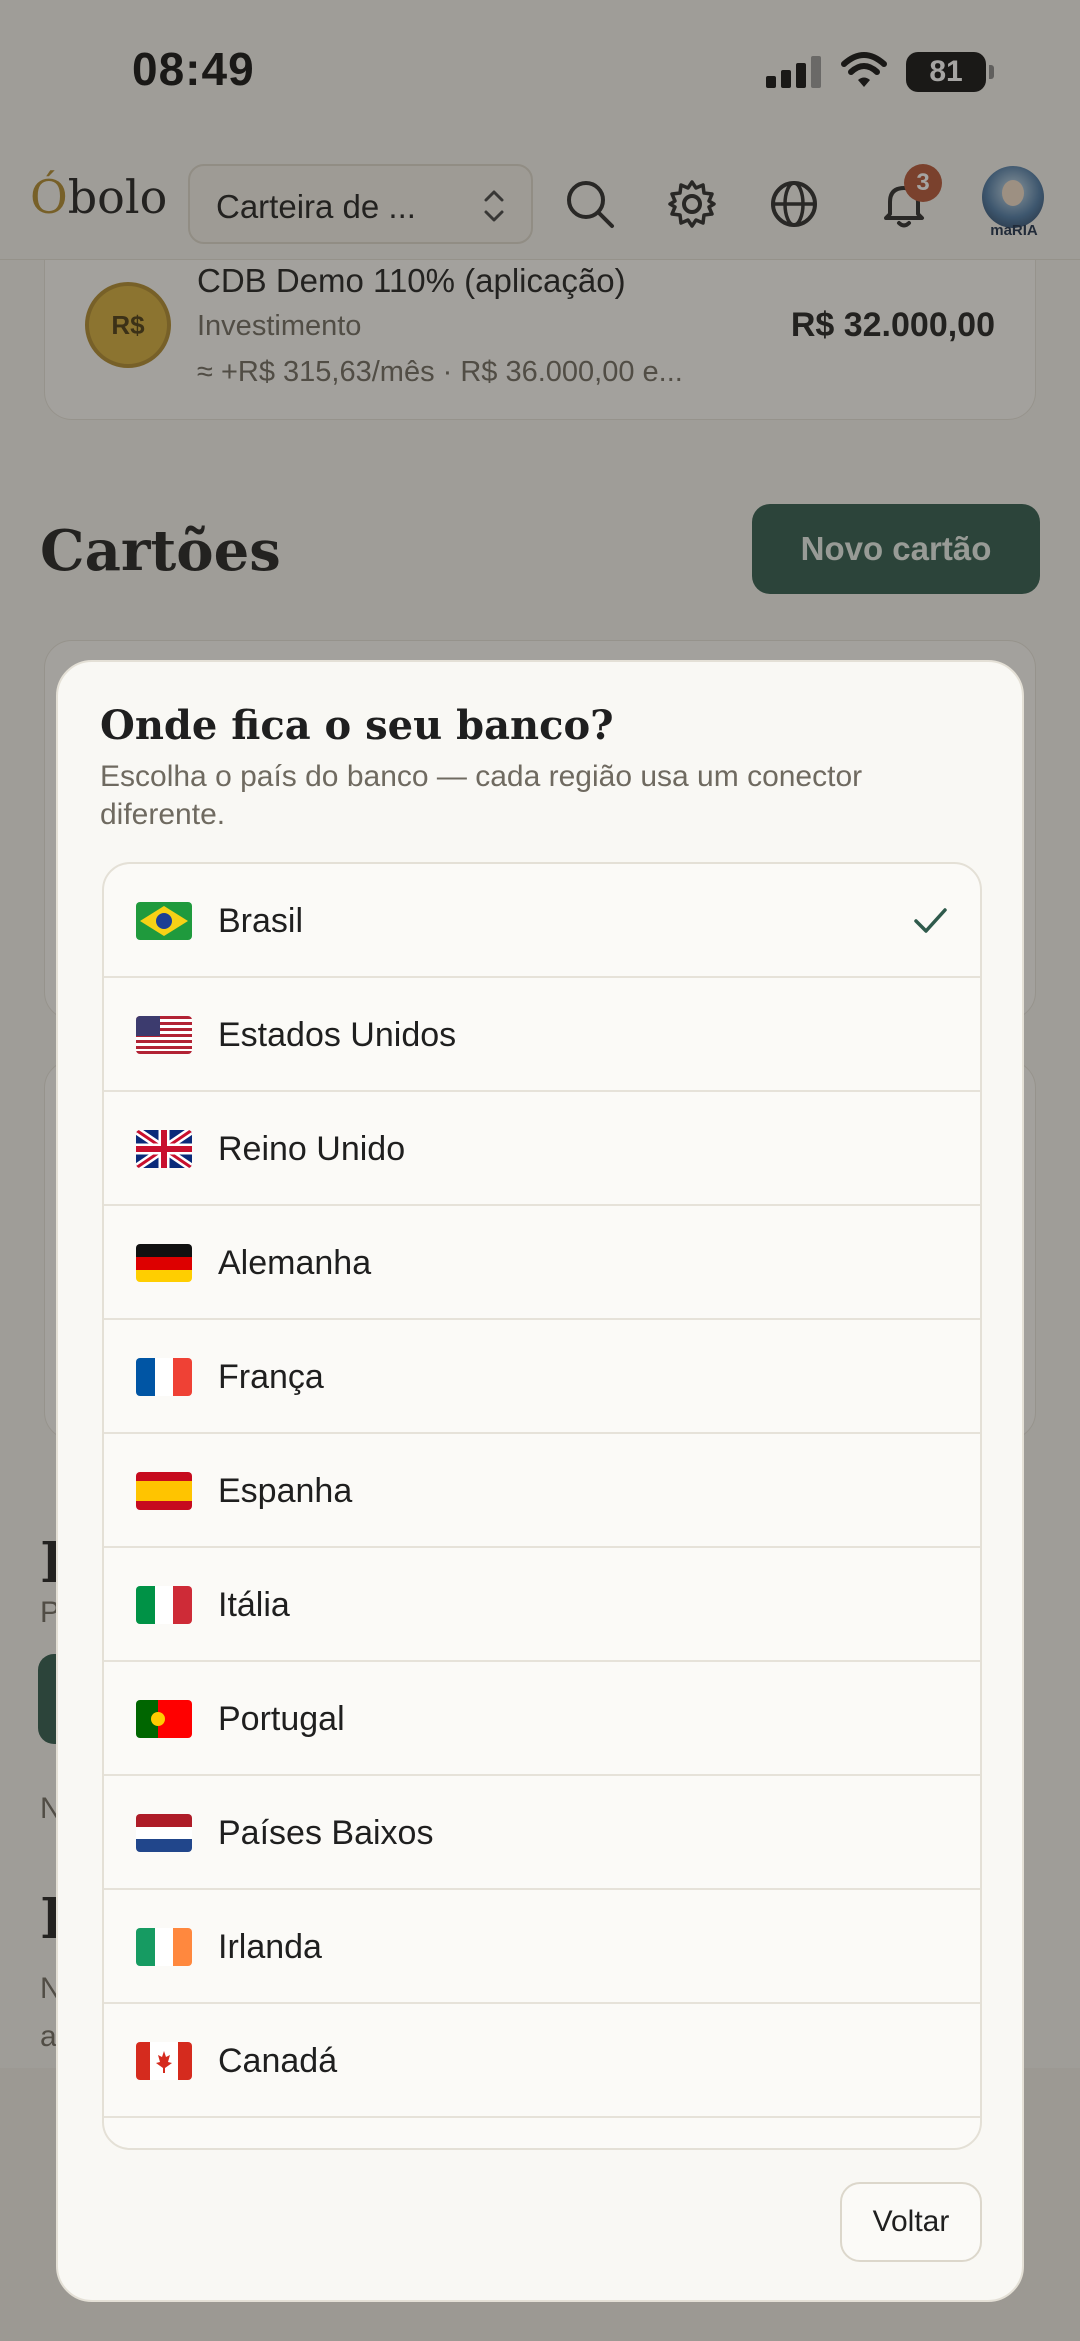 Image resolution: width=1080 pixels, height=2341 pixels. What do you see at coordinates (312, 1149) in the screenshot?
I see `country-name: Reino Unido` at bounding box center [312, 1149].